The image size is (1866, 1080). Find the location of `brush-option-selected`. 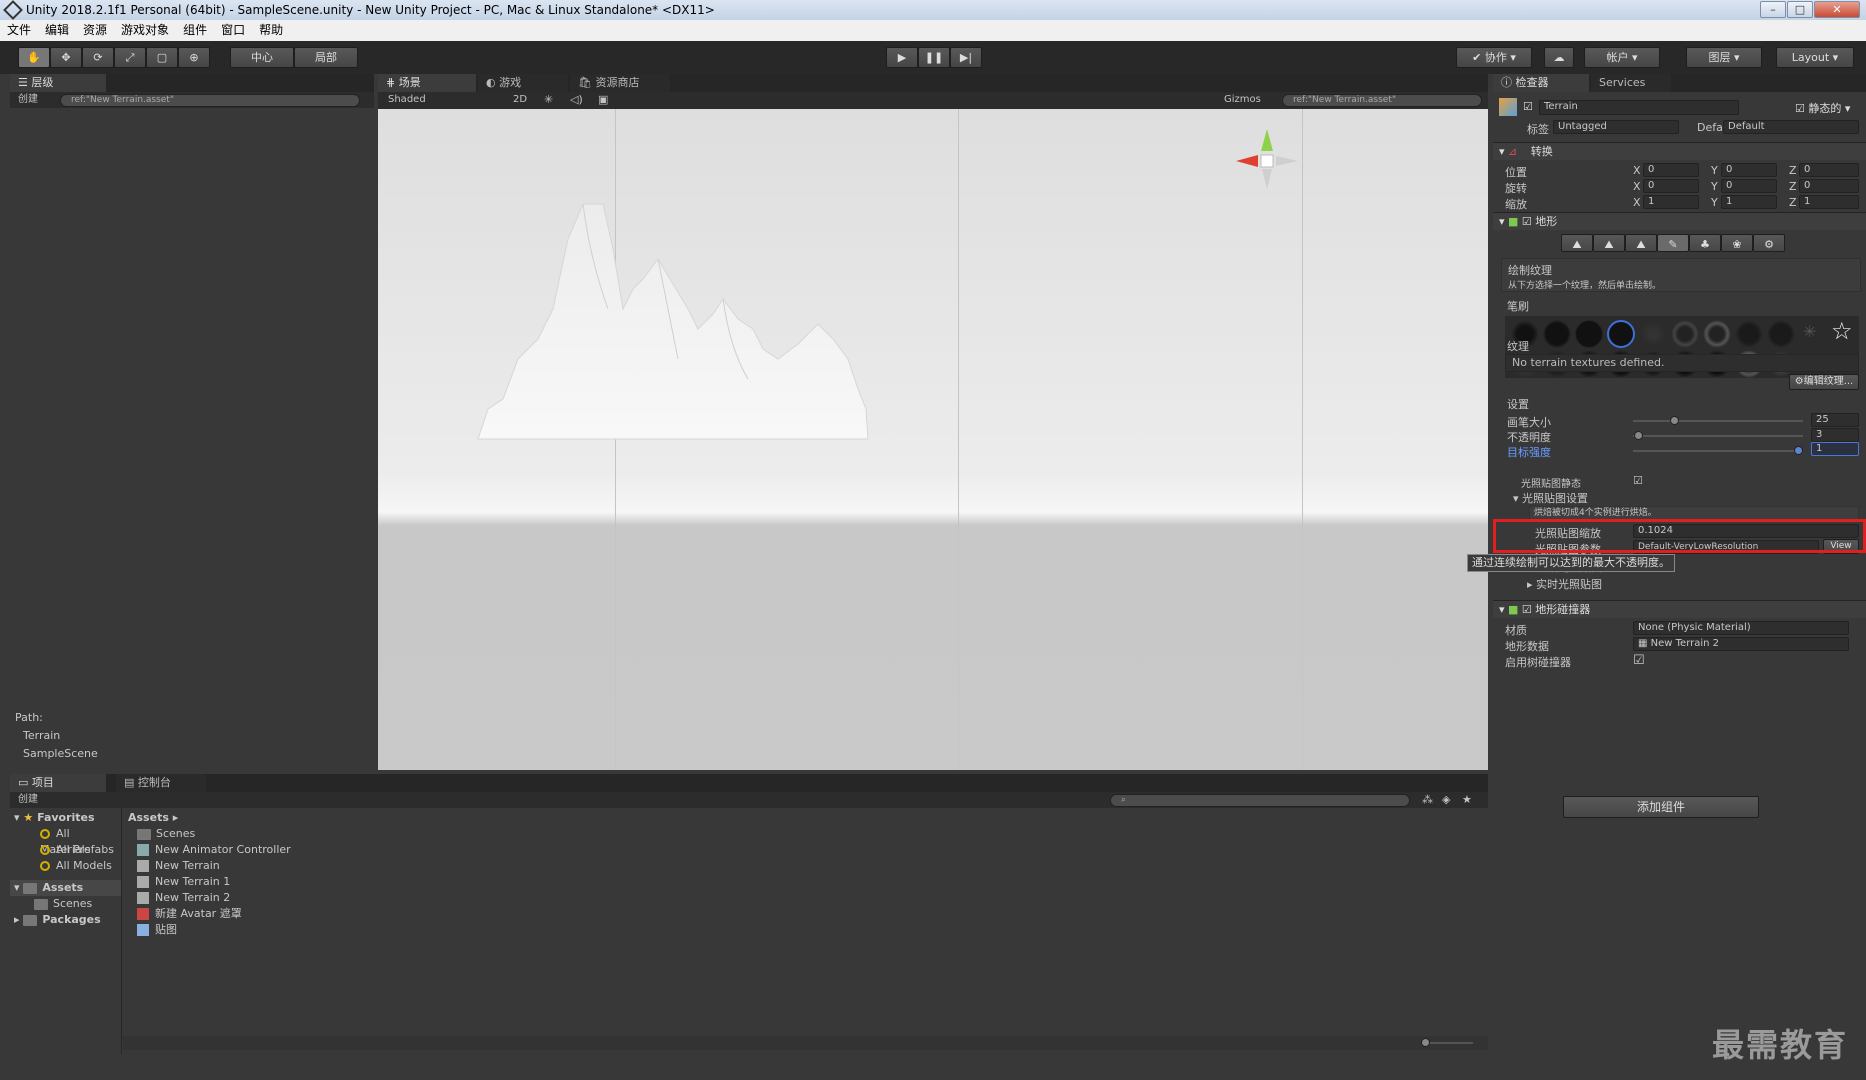

brush-option-selected is located at coordinates (1621, 334).